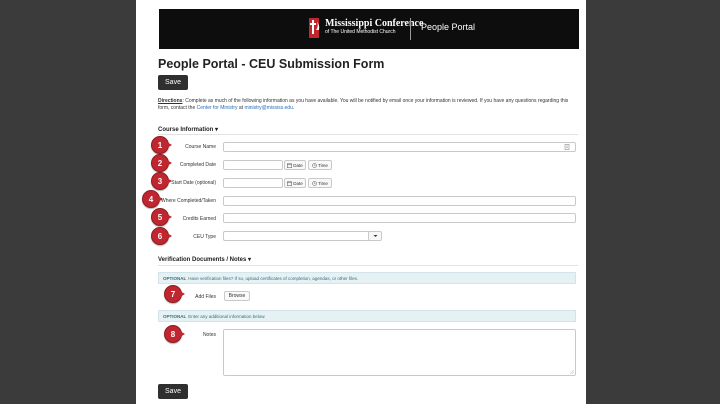 The height and width of the screenshot is (404, 720). What do you see at coordinates (173, 391) in the screenshot?
I see `save-button-bottom: Save` at bounding box center [173, 391].